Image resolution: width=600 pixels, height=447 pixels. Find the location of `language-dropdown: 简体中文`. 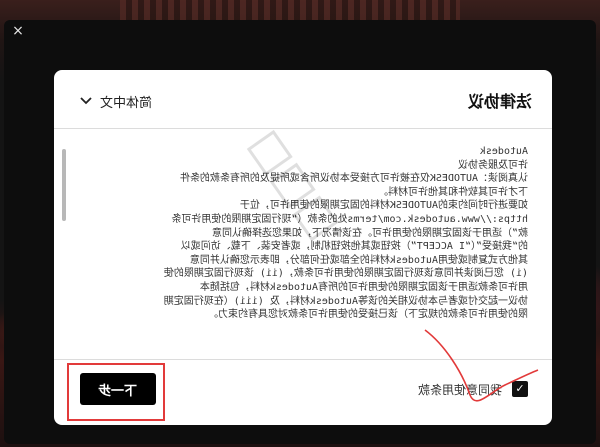

language-dropdown: 简体中文 is located at coordinates (116, 101).